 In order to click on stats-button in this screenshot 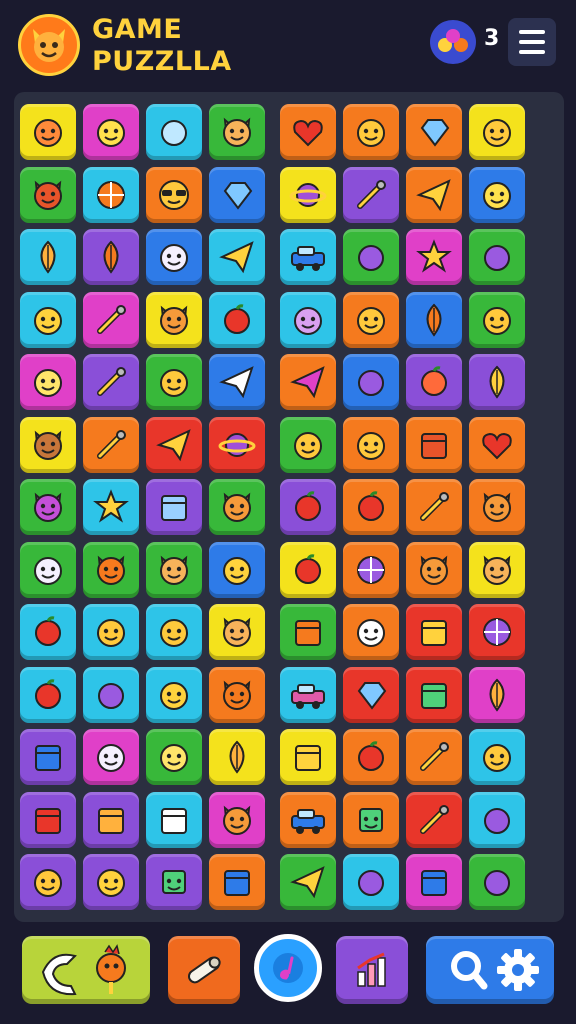, I will do `click(372, 970)`.